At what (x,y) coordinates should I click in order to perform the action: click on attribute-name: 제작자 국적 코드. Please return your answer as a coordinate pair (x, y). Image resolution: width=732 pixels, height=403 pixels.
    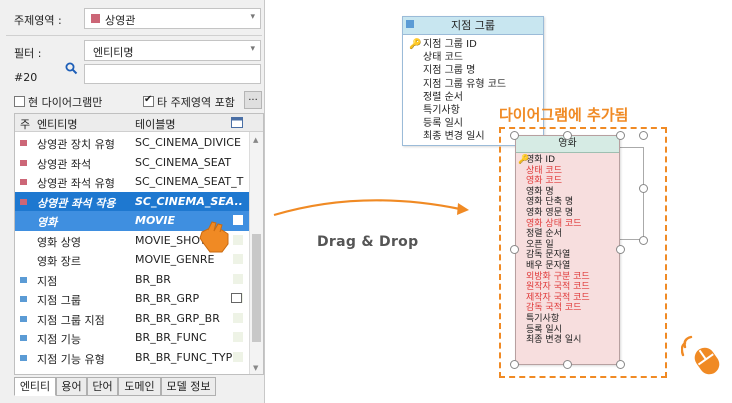
    Looking at the image, I should click on (558, 297).